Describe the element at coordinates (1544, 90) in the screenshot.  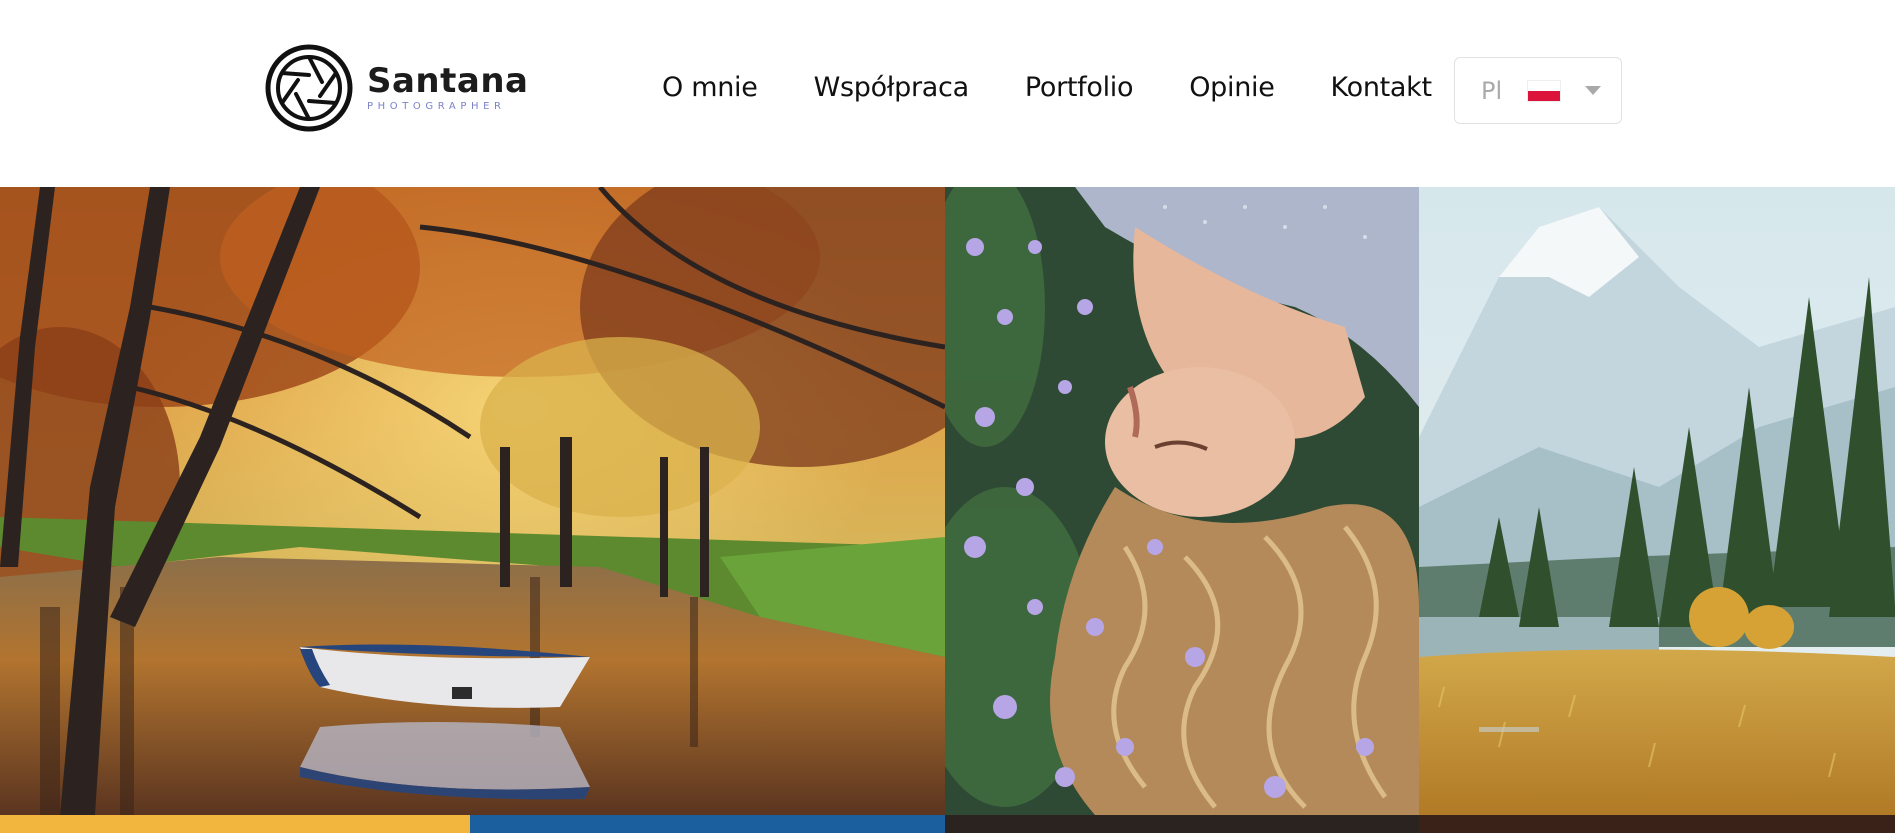
I see `poland-flag-icon` at that location.